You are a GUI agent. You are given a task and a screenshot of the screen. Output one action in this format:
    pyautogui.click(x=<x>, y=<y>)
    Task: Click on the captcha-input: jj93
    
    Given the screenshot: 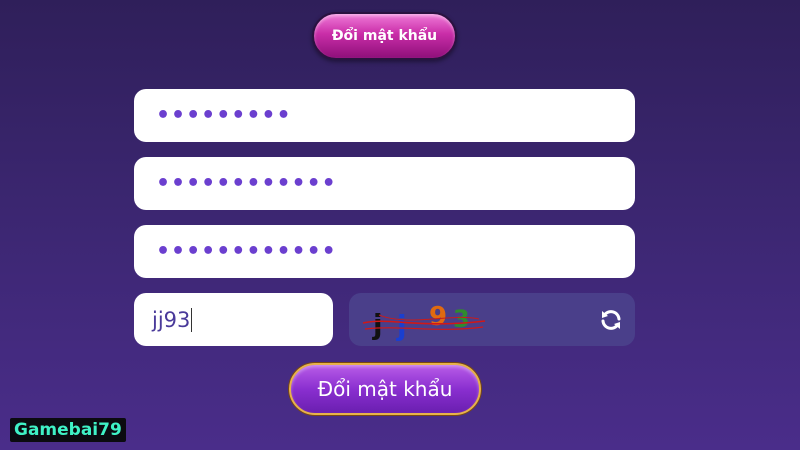 What is the action you would take?
    pyautogui.click(x=233, y=319)
    